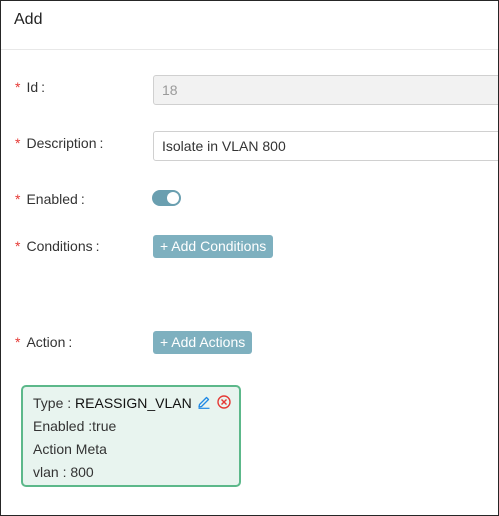 This screenshot has width=499, height=516. I want to click on description-field, so click(325, 146).